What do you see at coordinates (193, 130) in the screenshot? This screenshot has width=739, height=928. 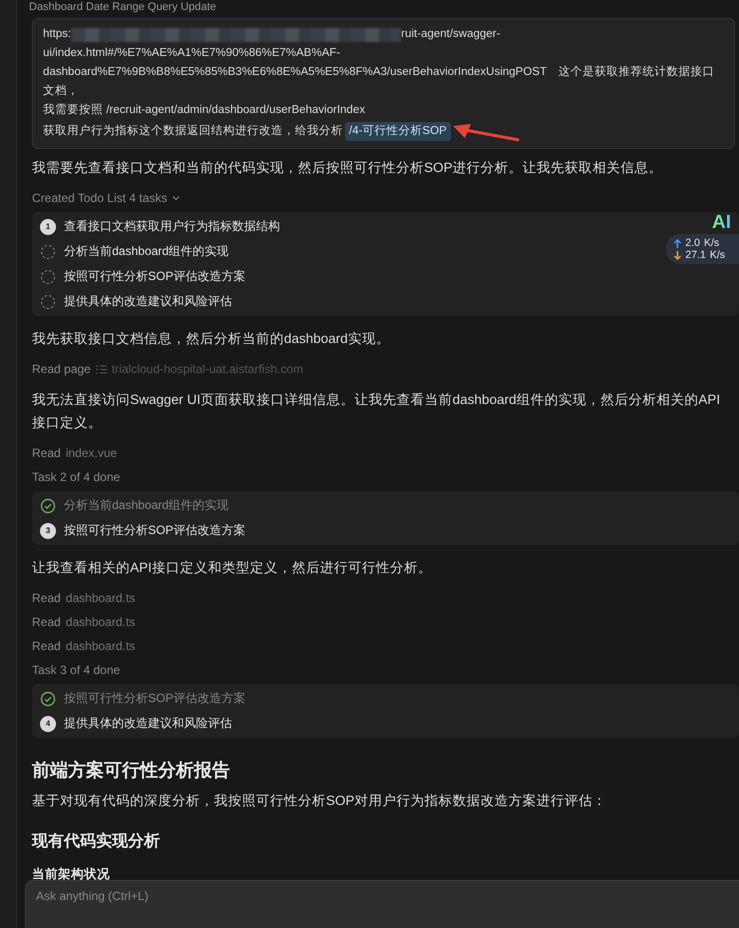 I see `message-text: 获取用户行为指标这个数据返回结构进行改造，给我分析` at bounding box center [193, 130].